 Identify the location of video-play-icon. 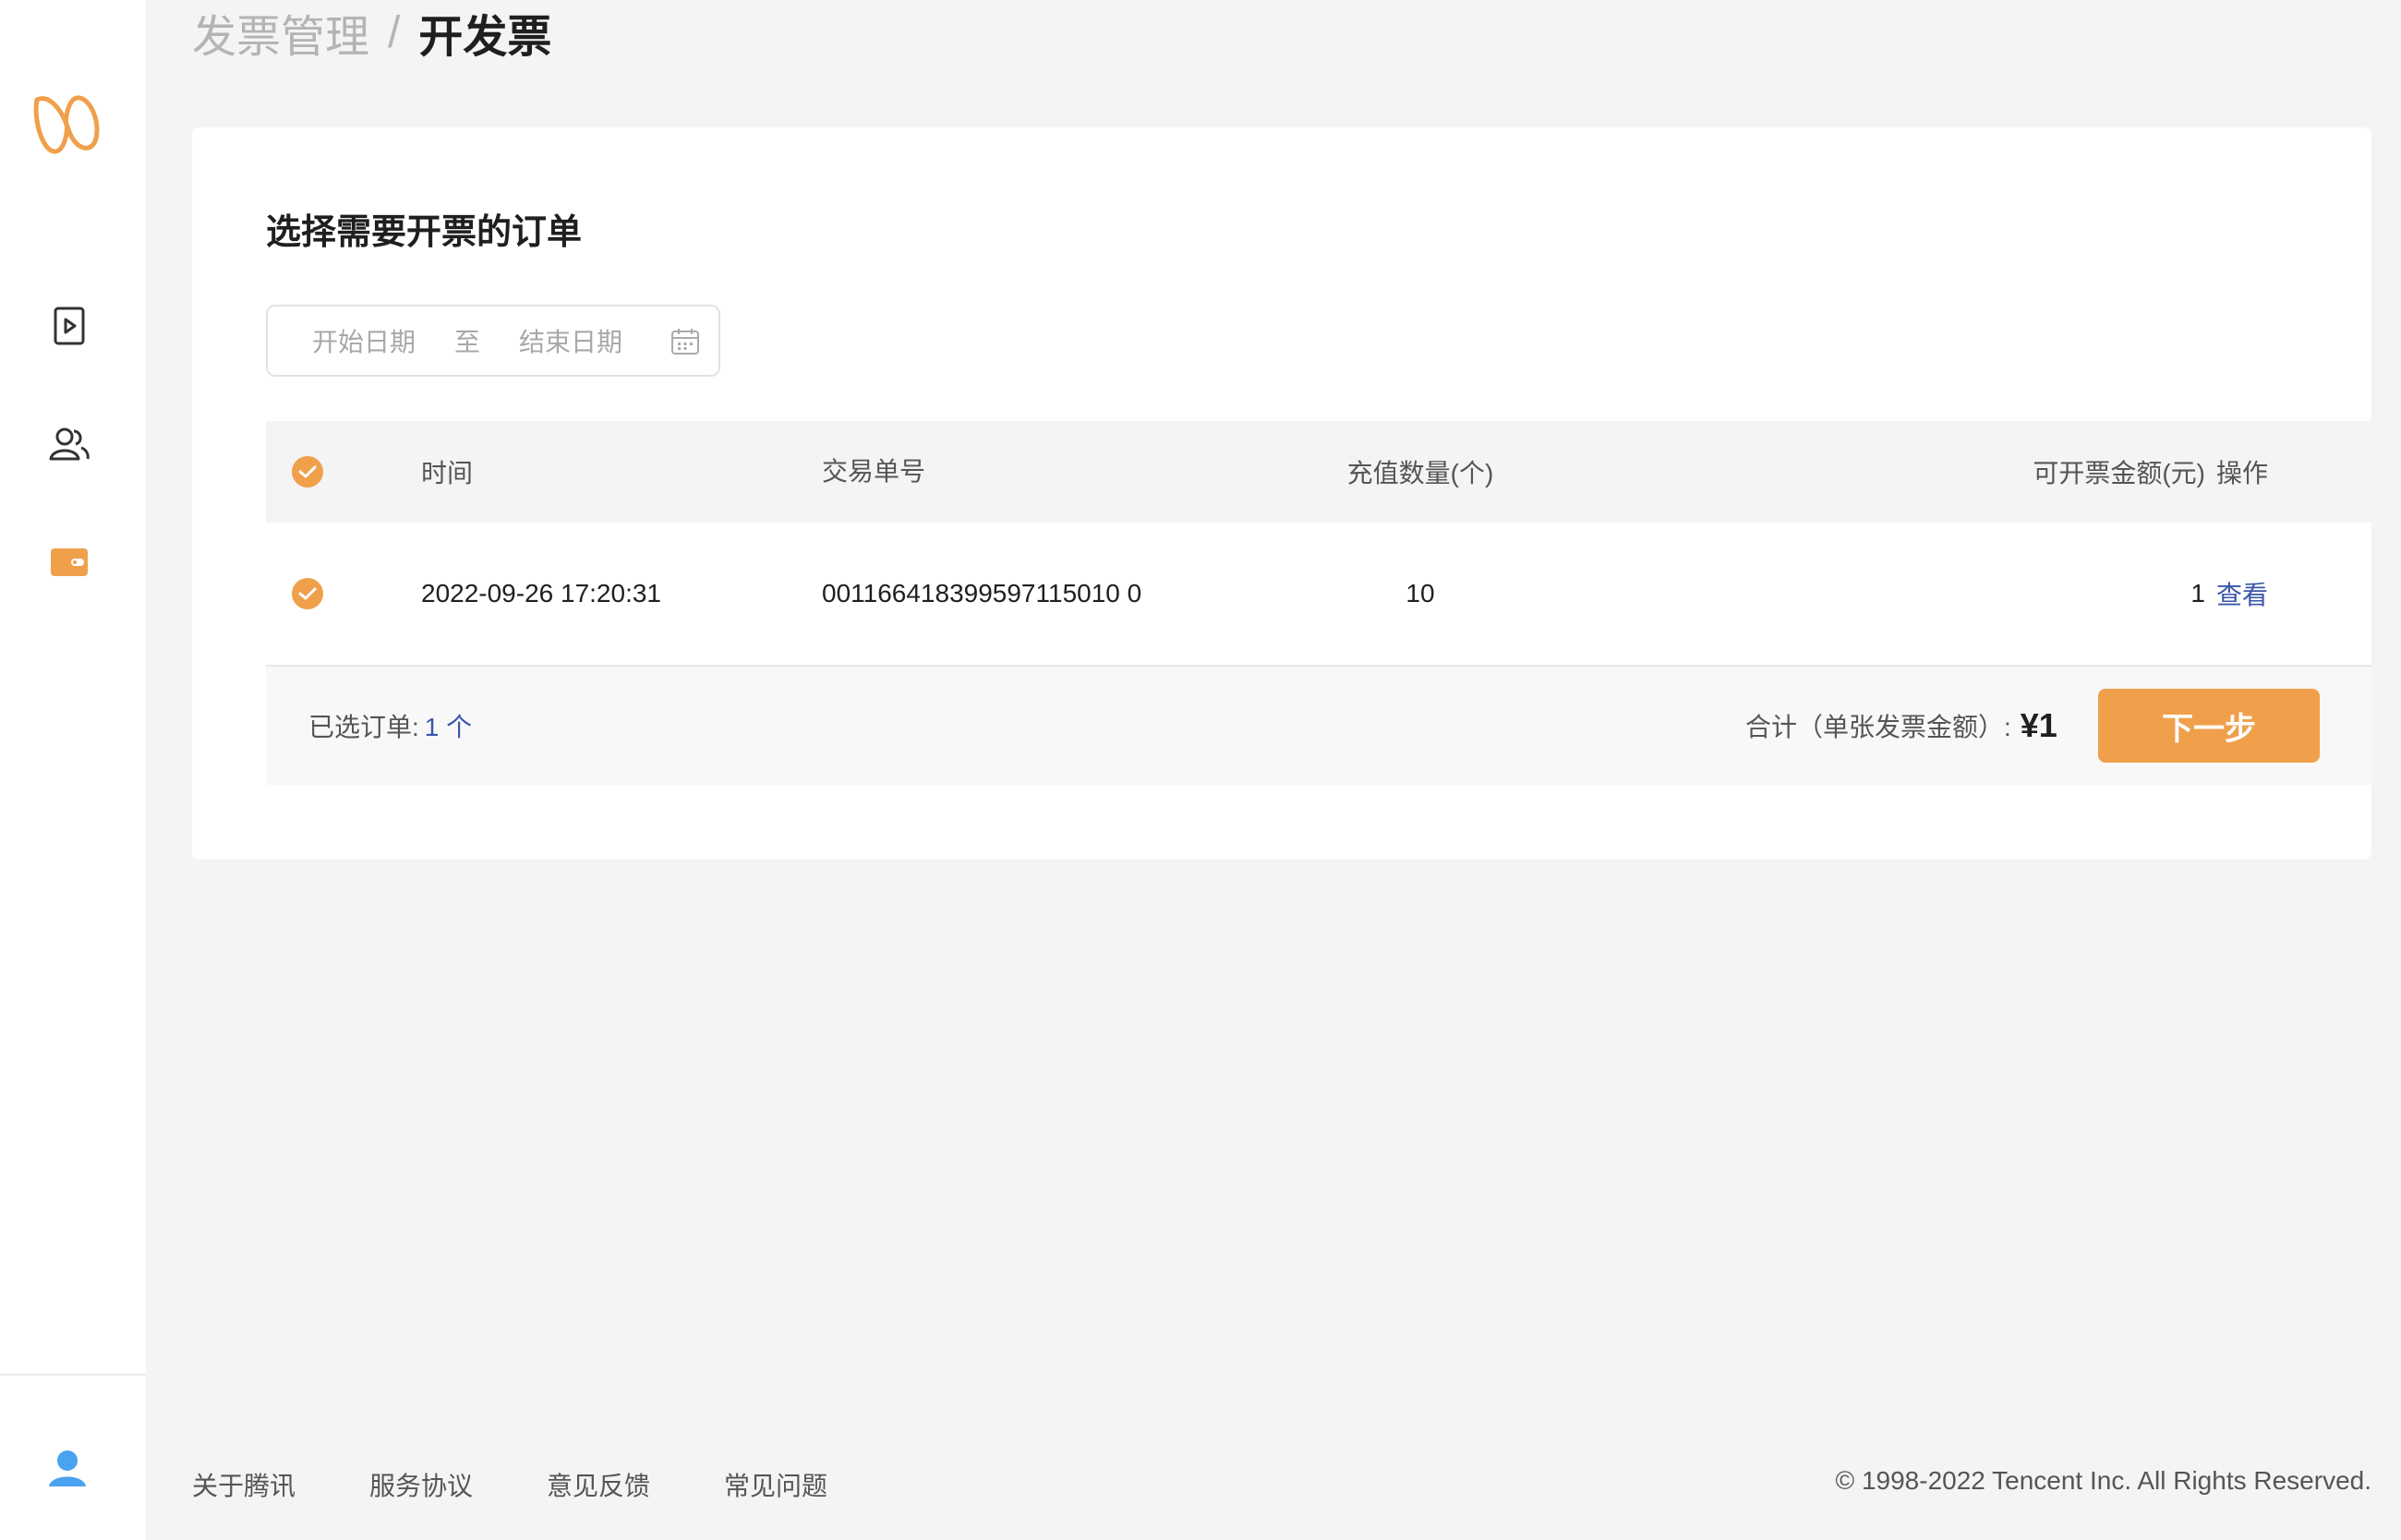
(69, 326).